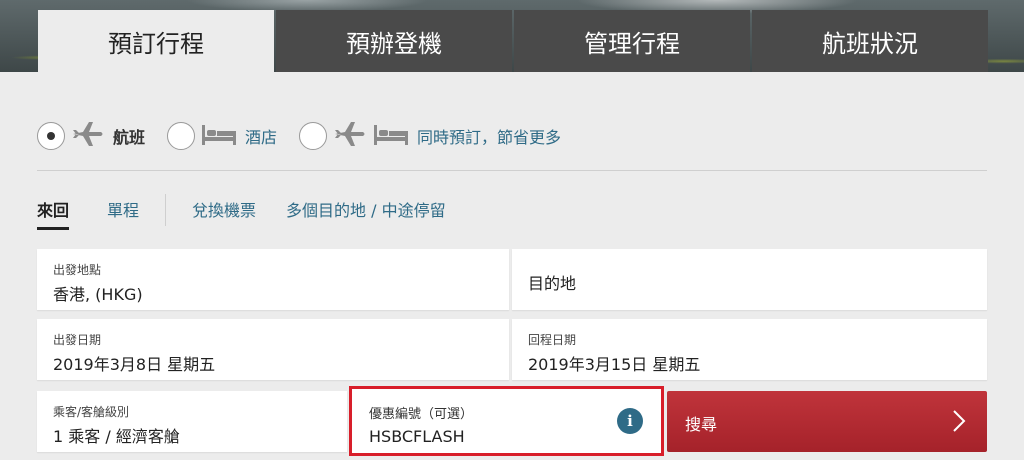 The image size is (1024, 460). Describe the element at coordinates (552, 340) in the screenshot. I see `return-date-label: 回程日期` at that location.